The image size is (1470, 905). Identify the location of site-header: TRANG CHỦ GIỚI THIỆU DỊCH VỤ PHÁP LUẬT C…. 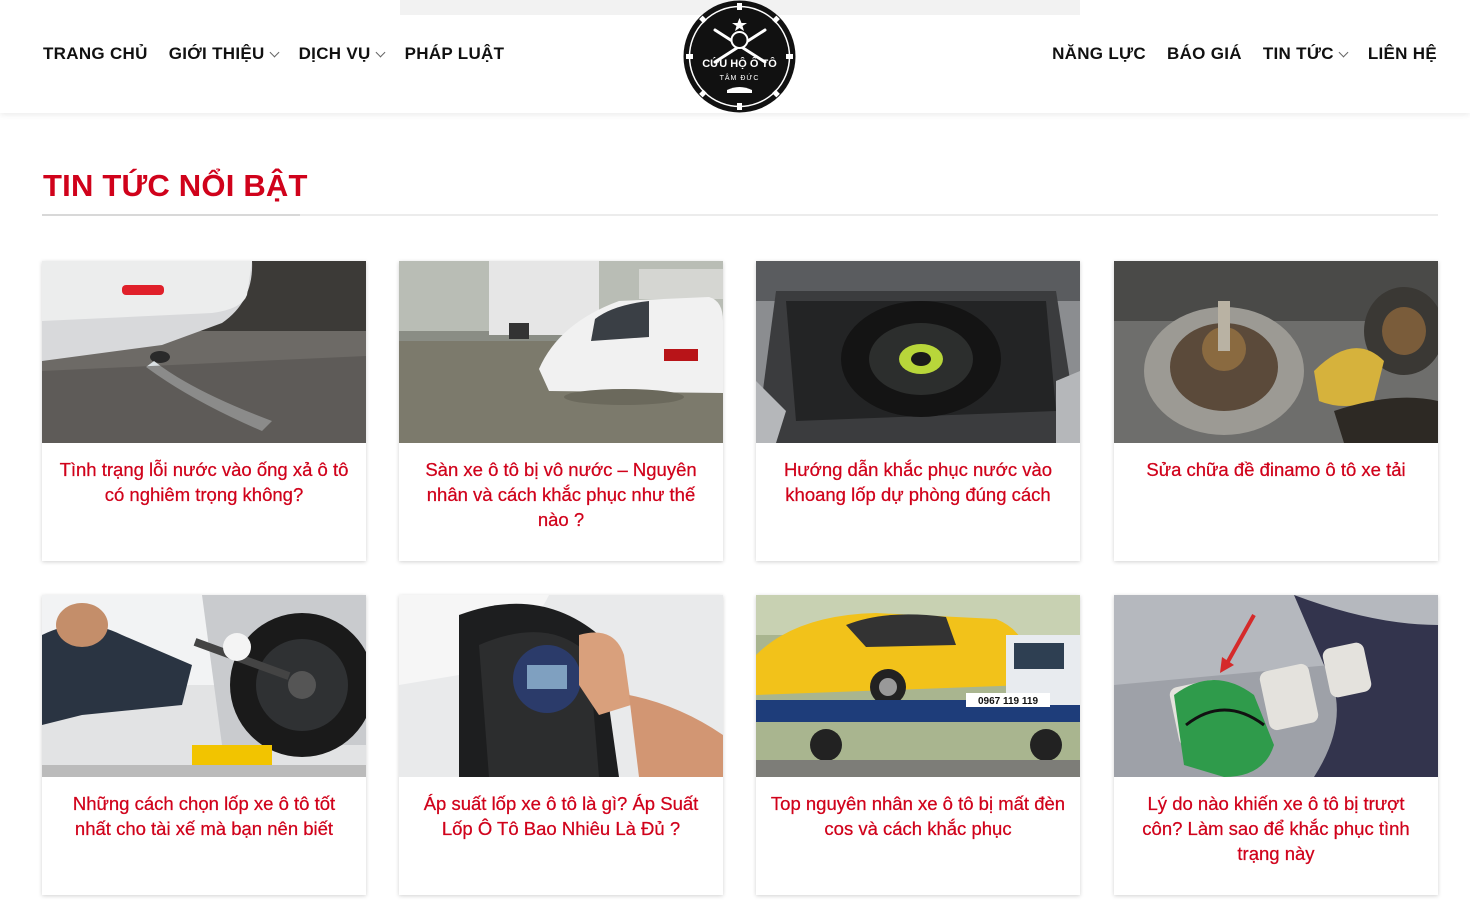
(735, 56).